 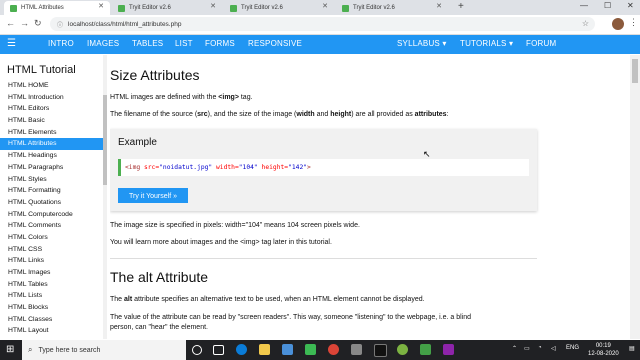 What do you see at coordinates (51, 261) in the screenshot?
I see `sidebar-item: HTML Links` at bounding box center [51, 261].